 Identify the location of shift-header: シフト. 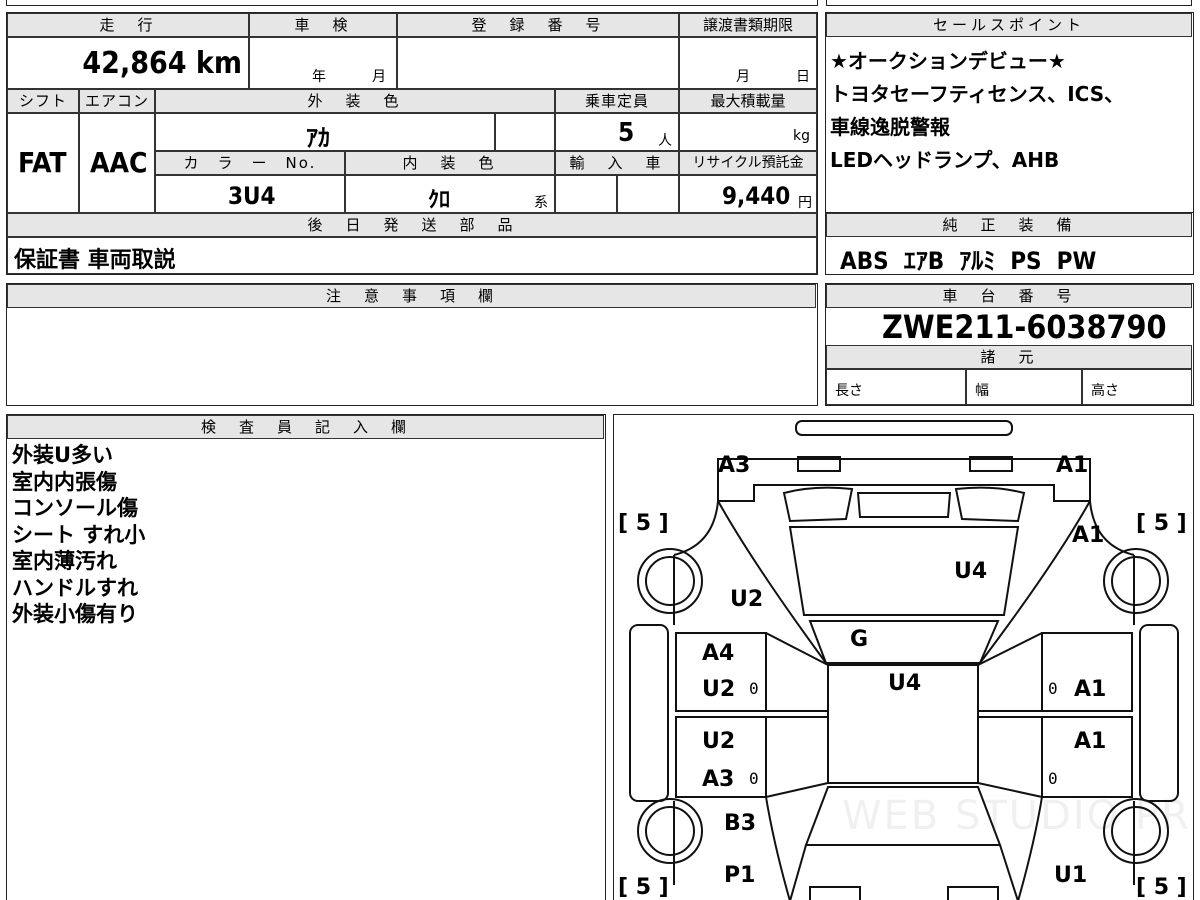
(43, 101).